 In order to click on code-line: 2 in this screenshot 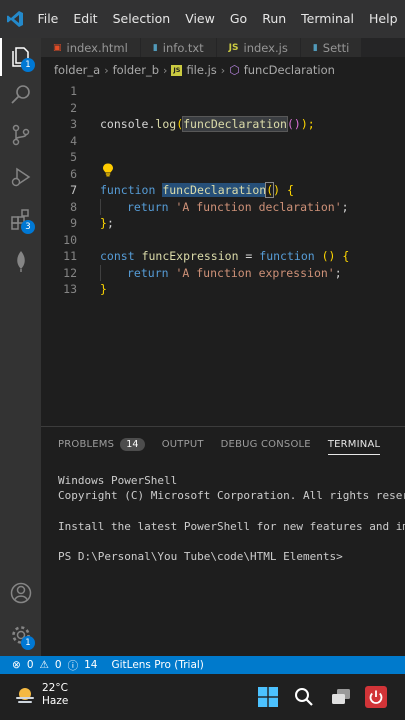, I will do `click(223, 108)`.